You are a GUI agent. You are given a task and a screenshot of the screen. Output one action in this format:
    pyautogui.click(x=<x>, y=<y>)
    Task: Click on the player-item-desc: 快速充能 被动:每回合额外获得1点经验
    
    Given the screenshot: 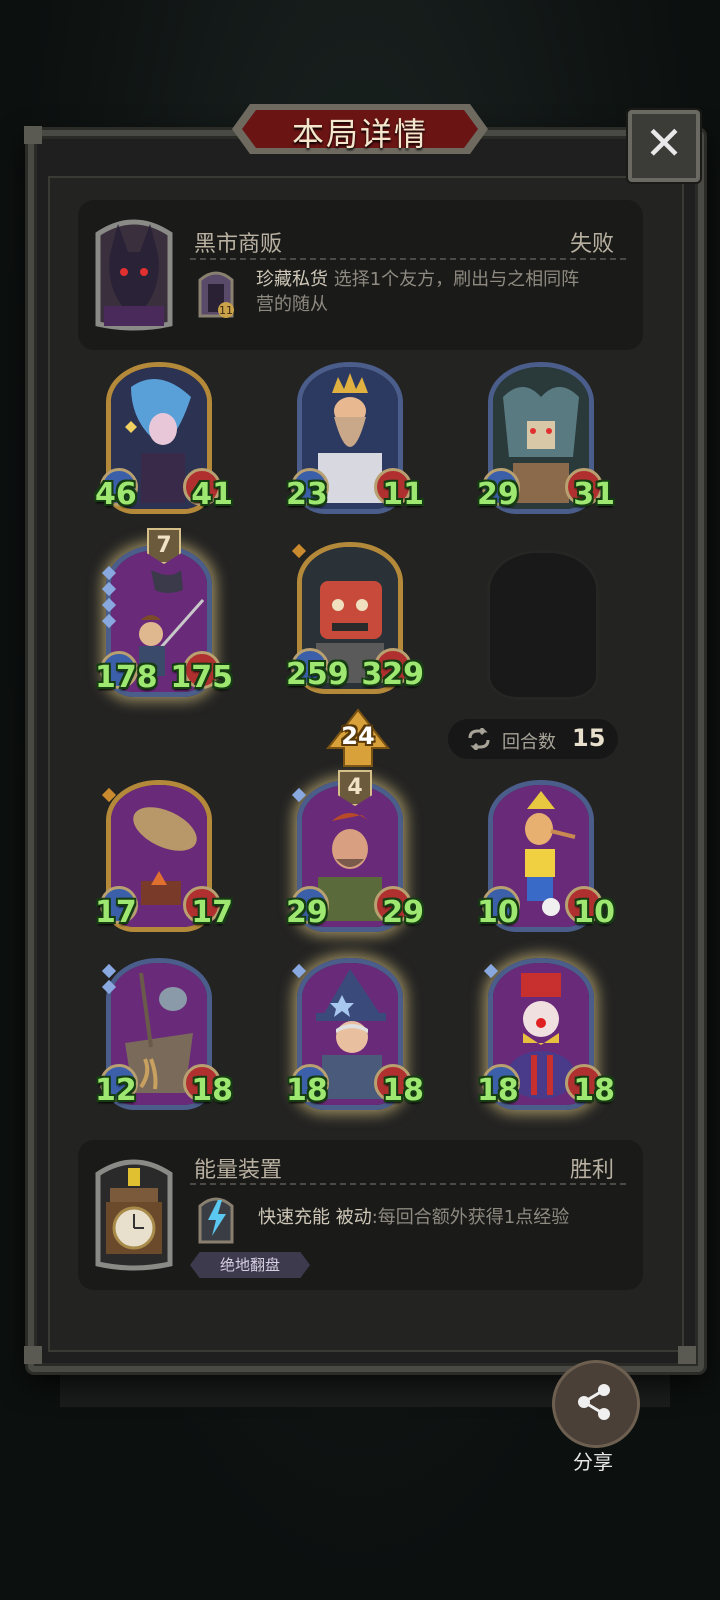 What is the action you would take?
    pyautogui.click(x=414, y=1217)
    